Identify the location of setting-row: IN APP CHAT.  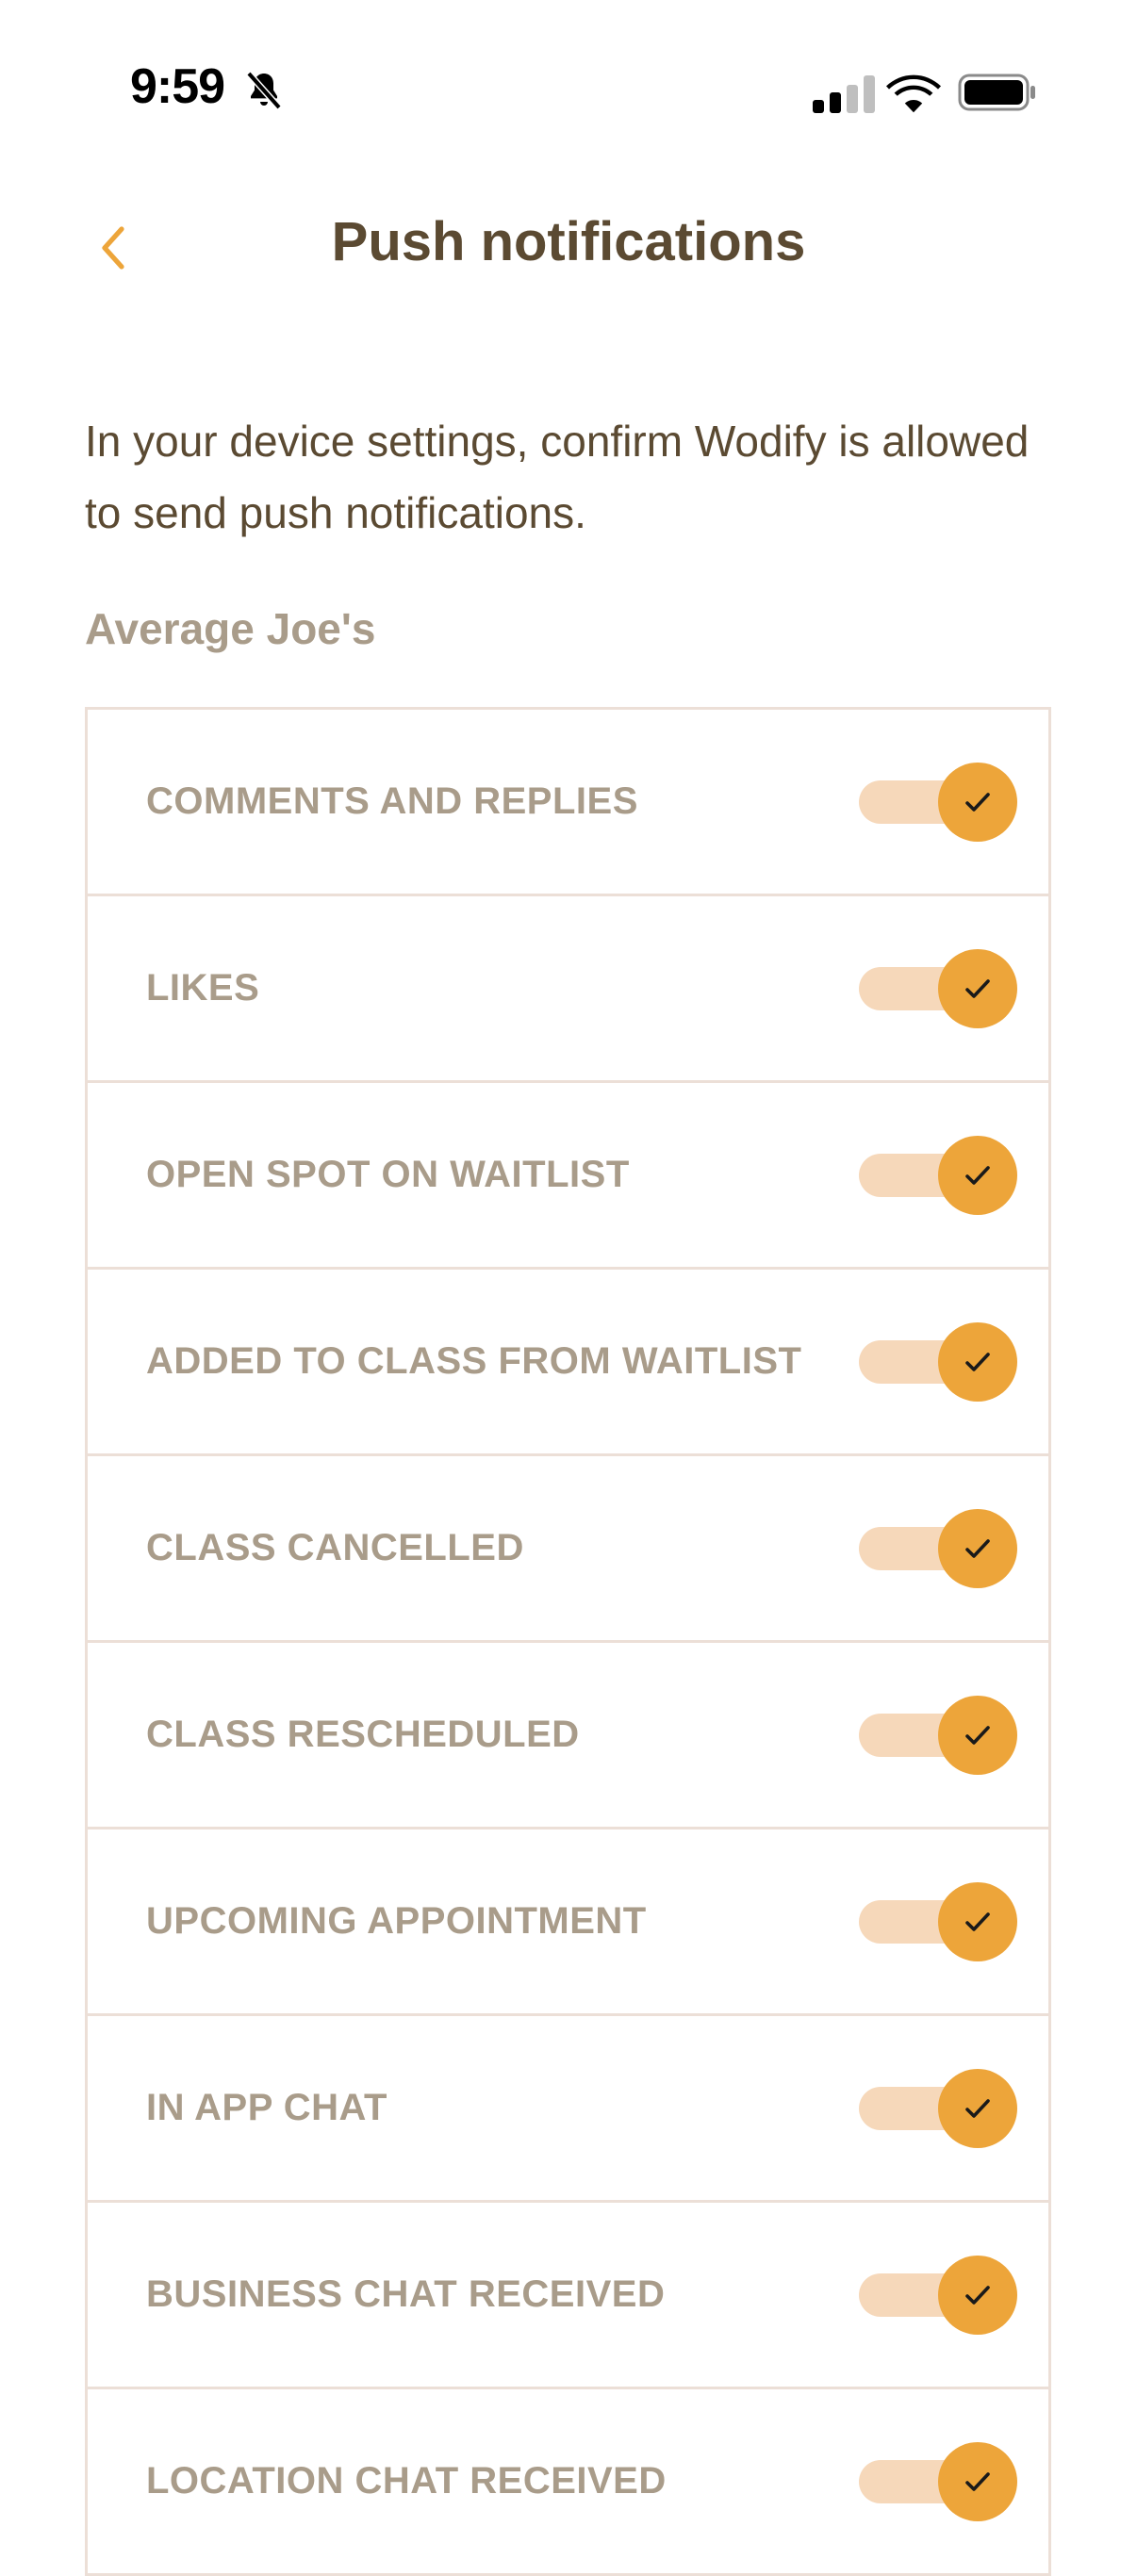
(568, 2109).